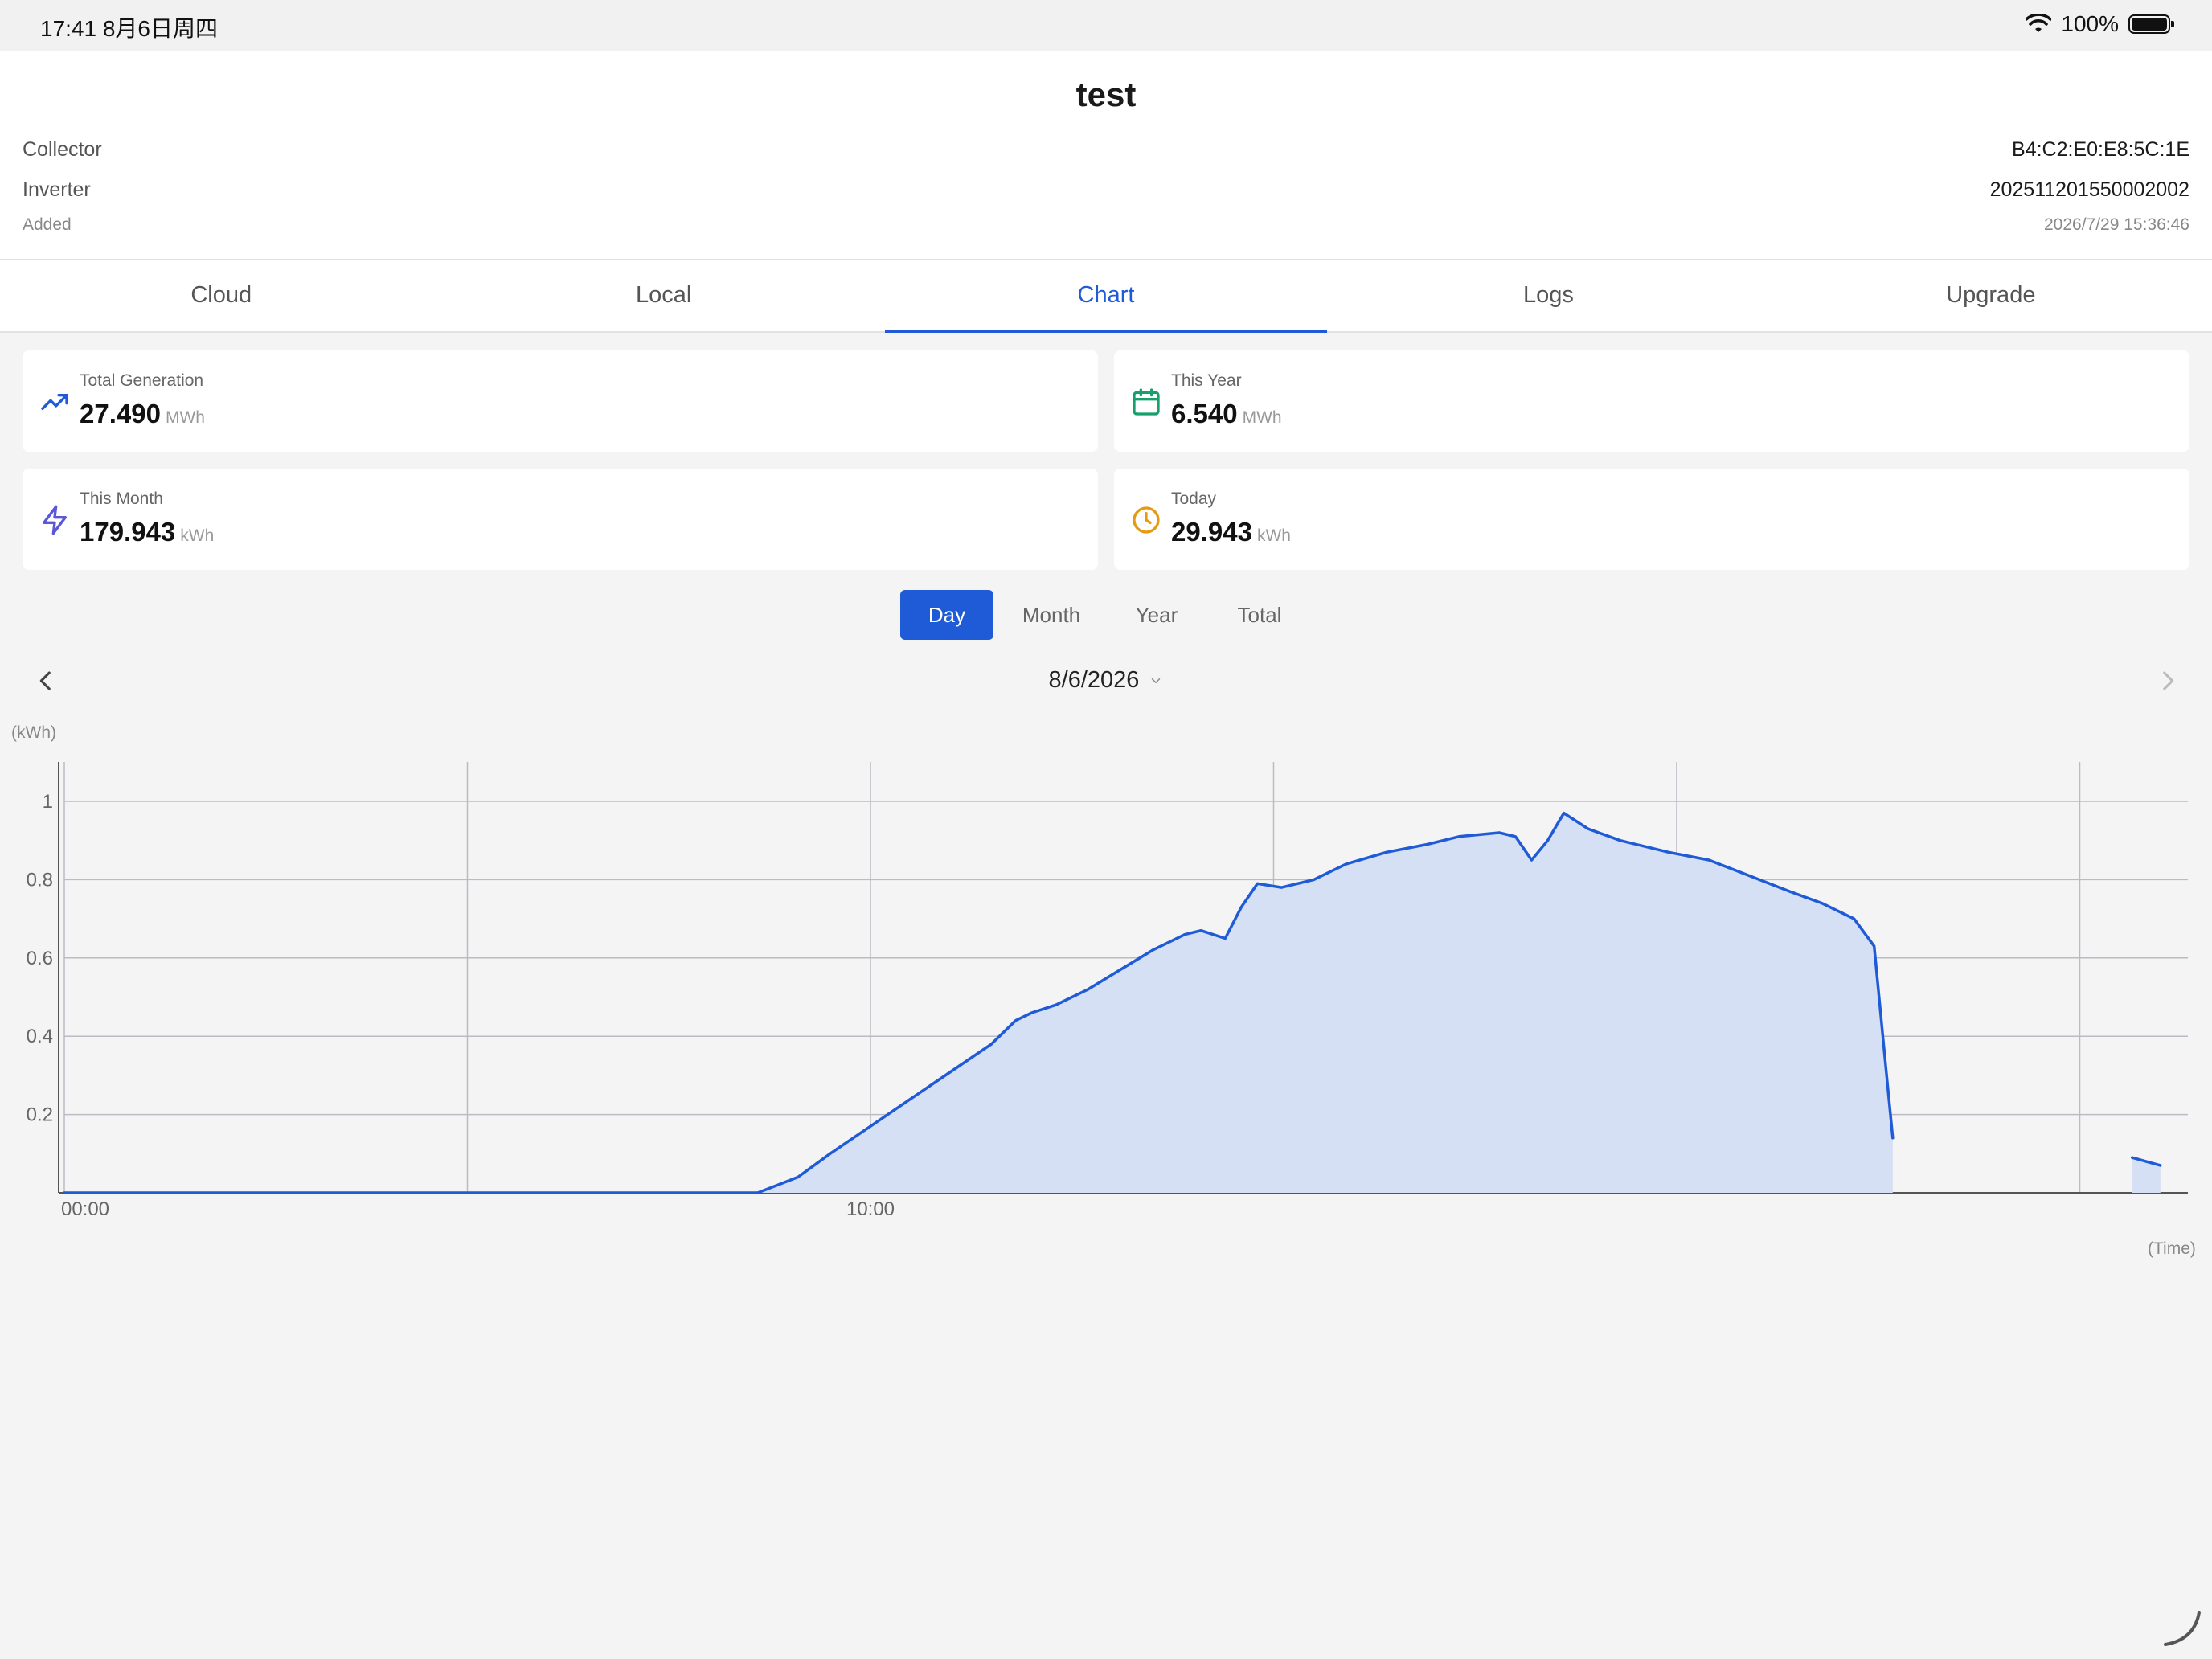 The width and height of the screenshot is (2212, 1659). What do you see at coordinates (129, 28) in the screenshot?
I see `status-time: 17:41 8月6日周四` at bounding box center [129, 28].